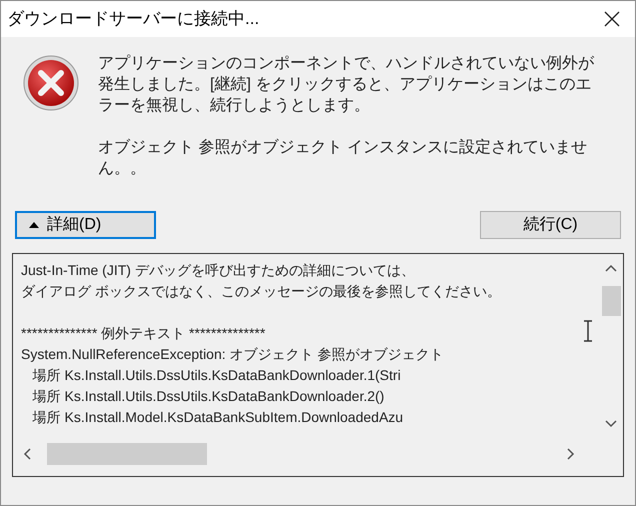 Image resolution: width=636 pixels, height=506 pixels. What do you see at coordinates (27, 454) in the screenshot?
I see `scroll-left-icon` at bounding box center [27, 454].